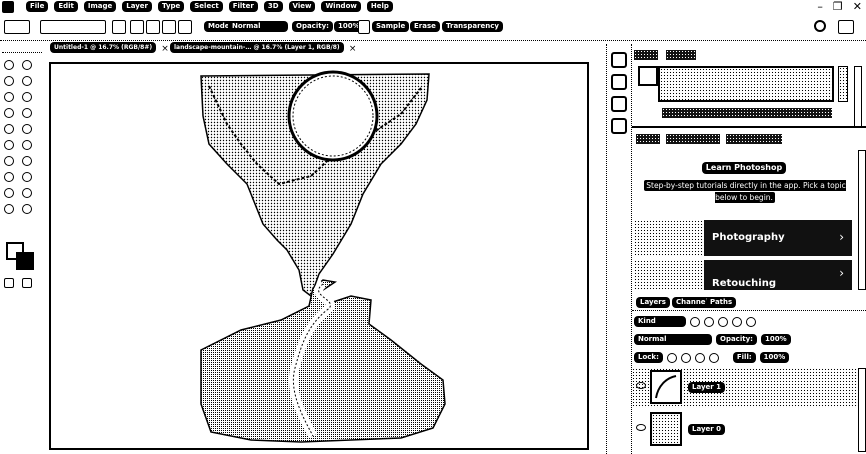 The width and height of the screenshot is (866, 454). Describe the element at coordinates (685, 357) in the screenshot. I see `lock-image-icon` at that location.